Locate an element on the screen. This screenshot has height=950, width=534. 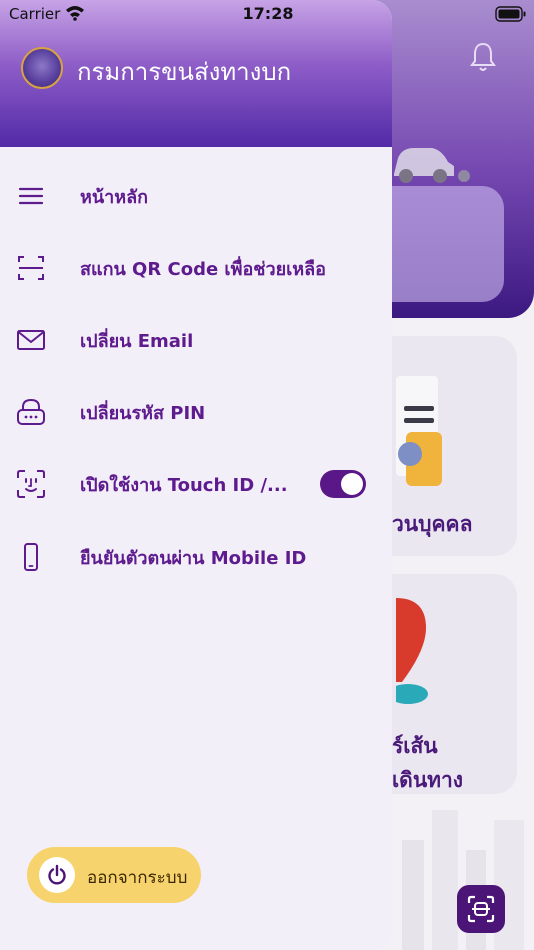
qr-scan-icon is located at coordinates (31, 268).